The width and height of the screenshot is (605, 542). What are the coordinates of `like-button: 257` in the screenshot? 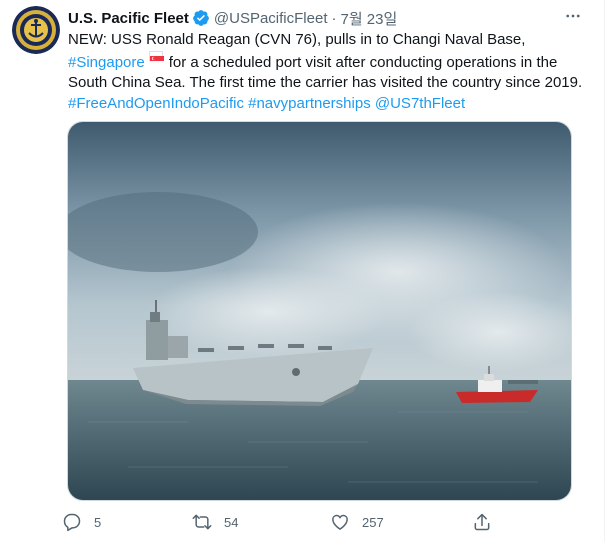 It's located at (357, 522).